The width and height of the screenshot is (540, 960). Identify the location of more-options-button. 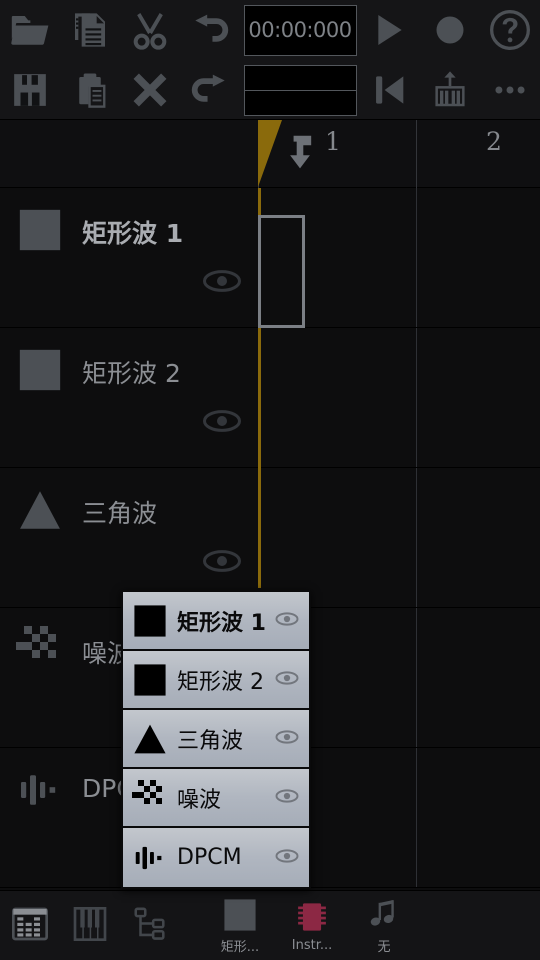
(510, 90).